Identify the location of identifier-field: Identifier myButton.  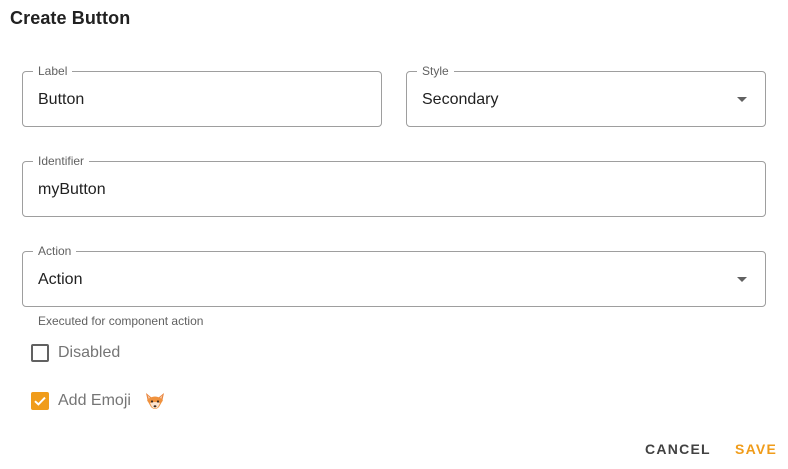
(394, 185).